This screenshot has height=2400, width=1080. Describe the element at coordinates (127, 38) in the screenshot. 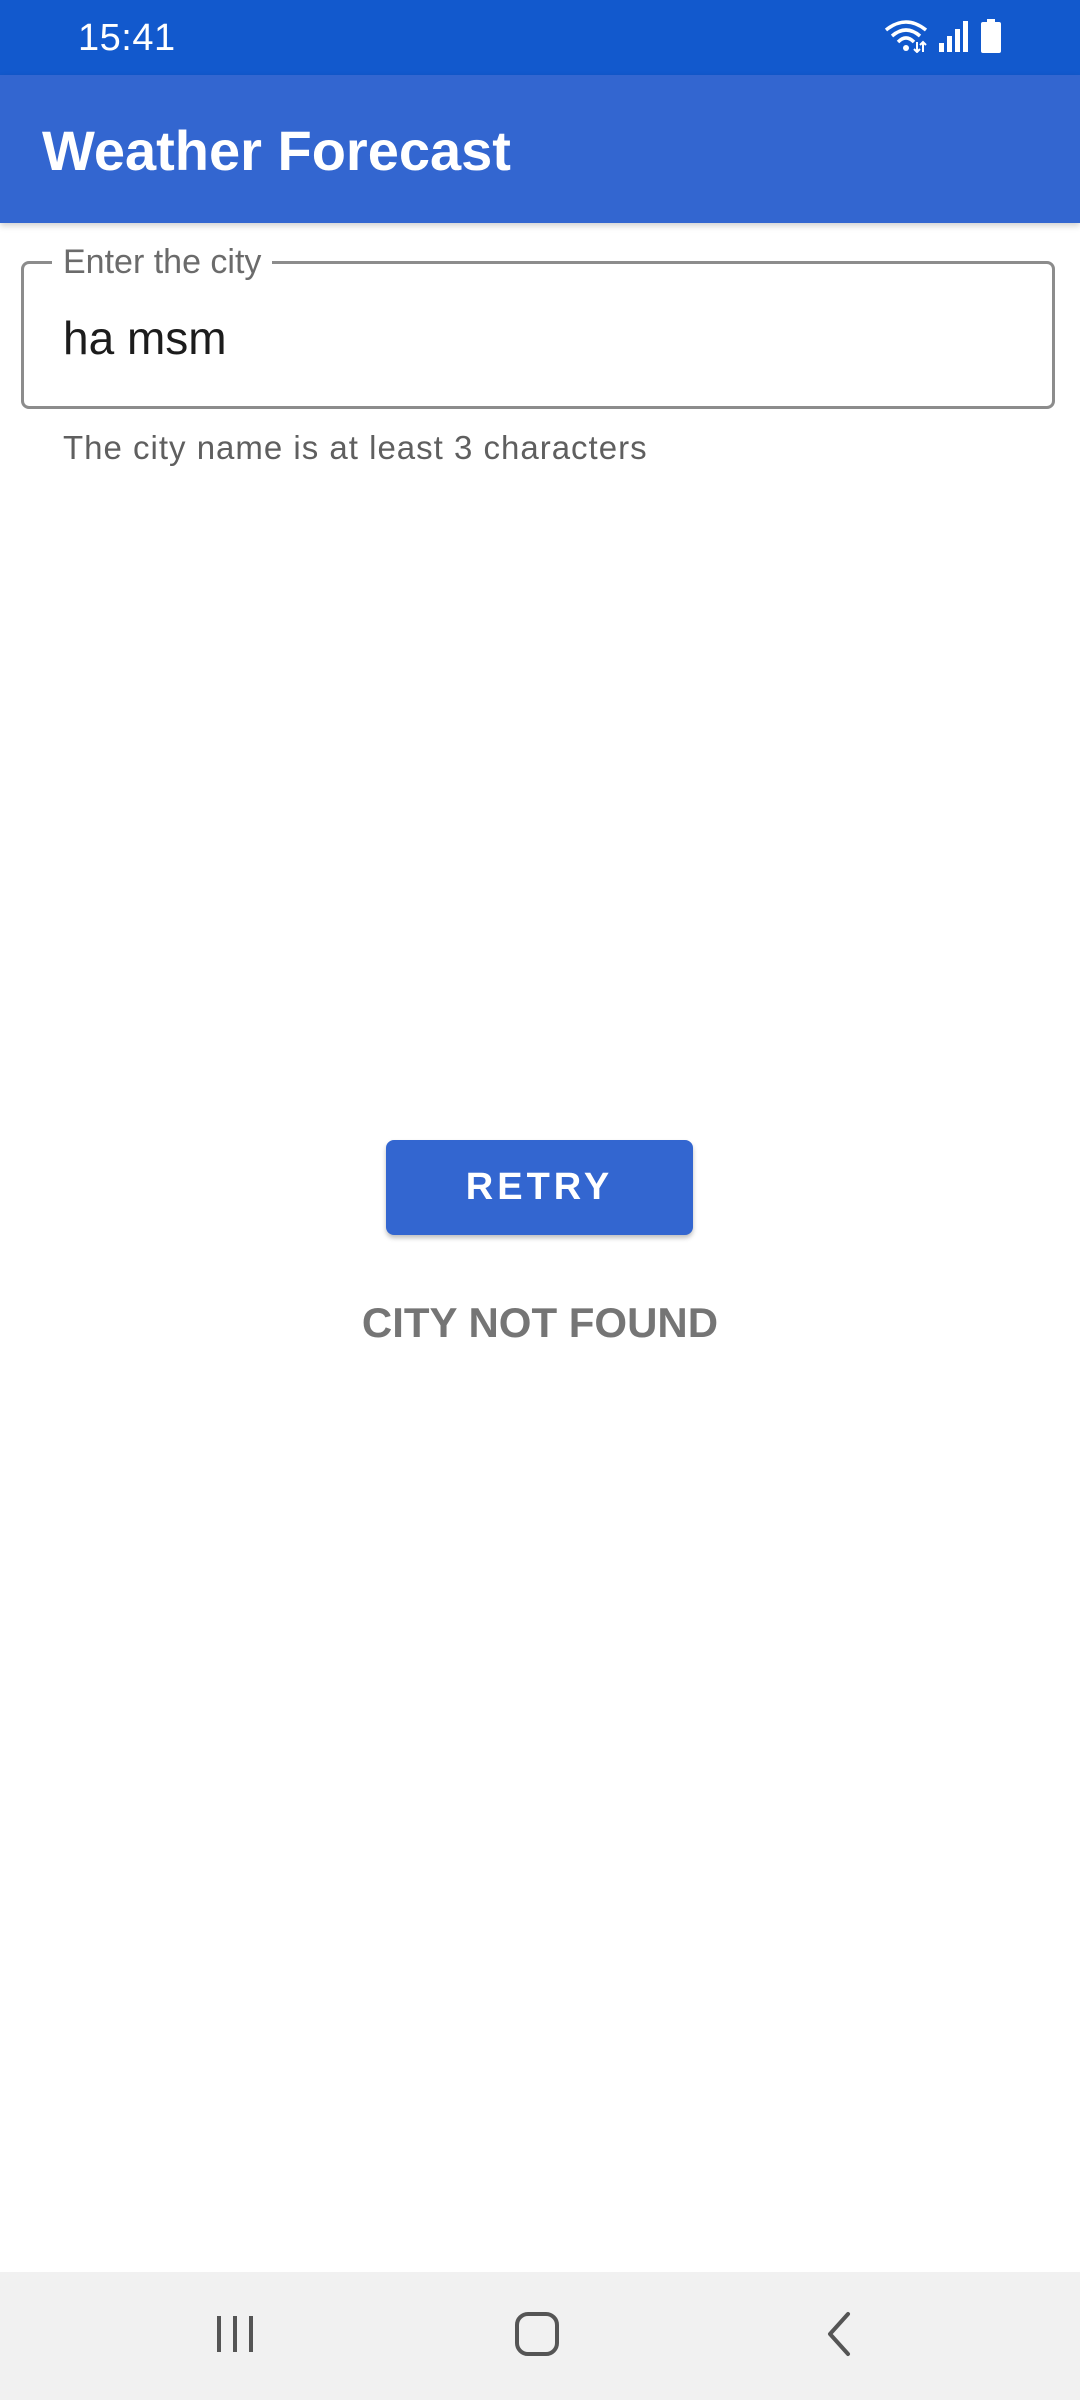

I see `status-time: 15:41` at that location.